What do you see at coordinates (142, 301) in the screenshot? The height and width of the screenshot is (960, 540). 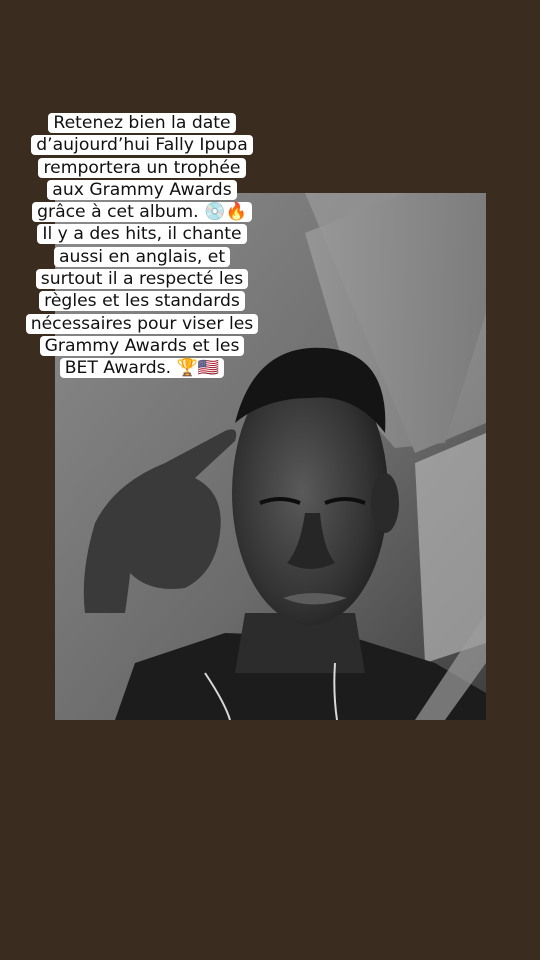 I see `caption-line: règles et les standards` at bounding box center [142, 301].